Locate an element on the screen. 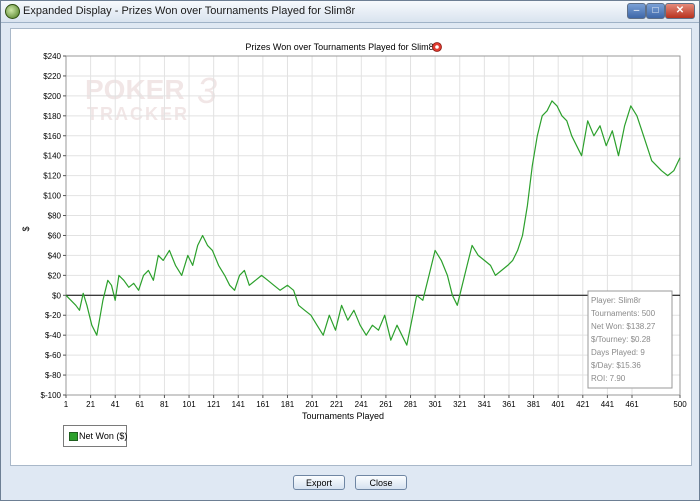 This screenshot has width=700, height=501. x-tick-label: 221 is located at coordinates (337, 404).